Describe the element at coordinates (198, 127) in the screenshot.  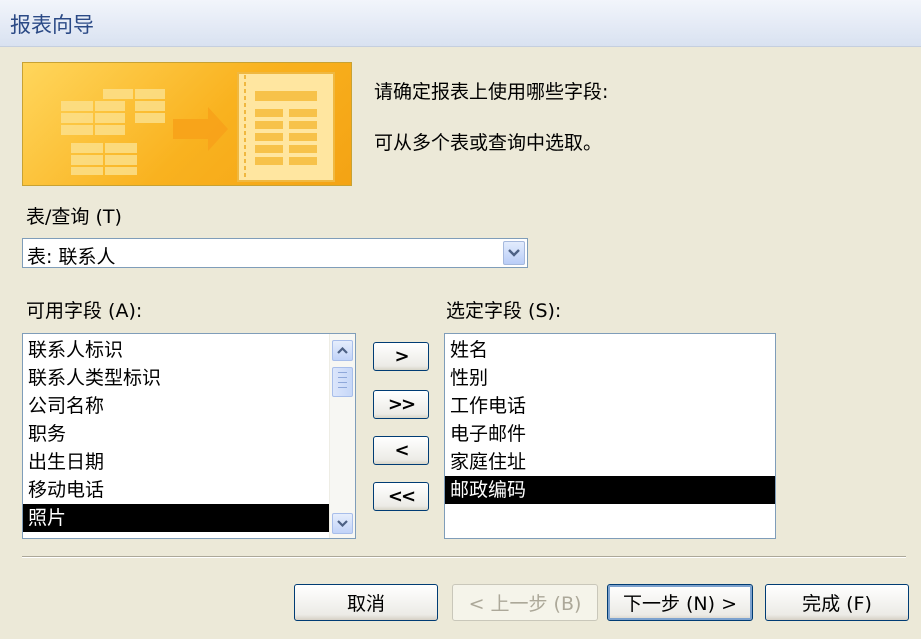
I see `report-wizard-icon` at that location.